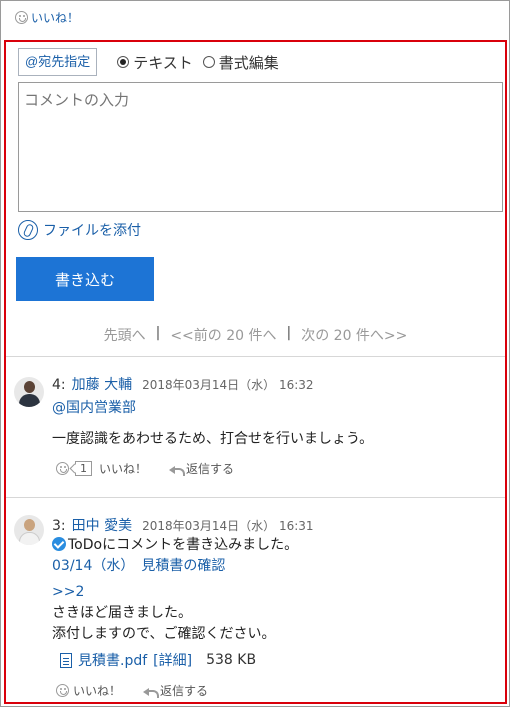 This screenshot has height=707, width=510. Describe the element at coordinates (85, 279) in the screenshot. I see `submit-button: 書き込む` at that location.